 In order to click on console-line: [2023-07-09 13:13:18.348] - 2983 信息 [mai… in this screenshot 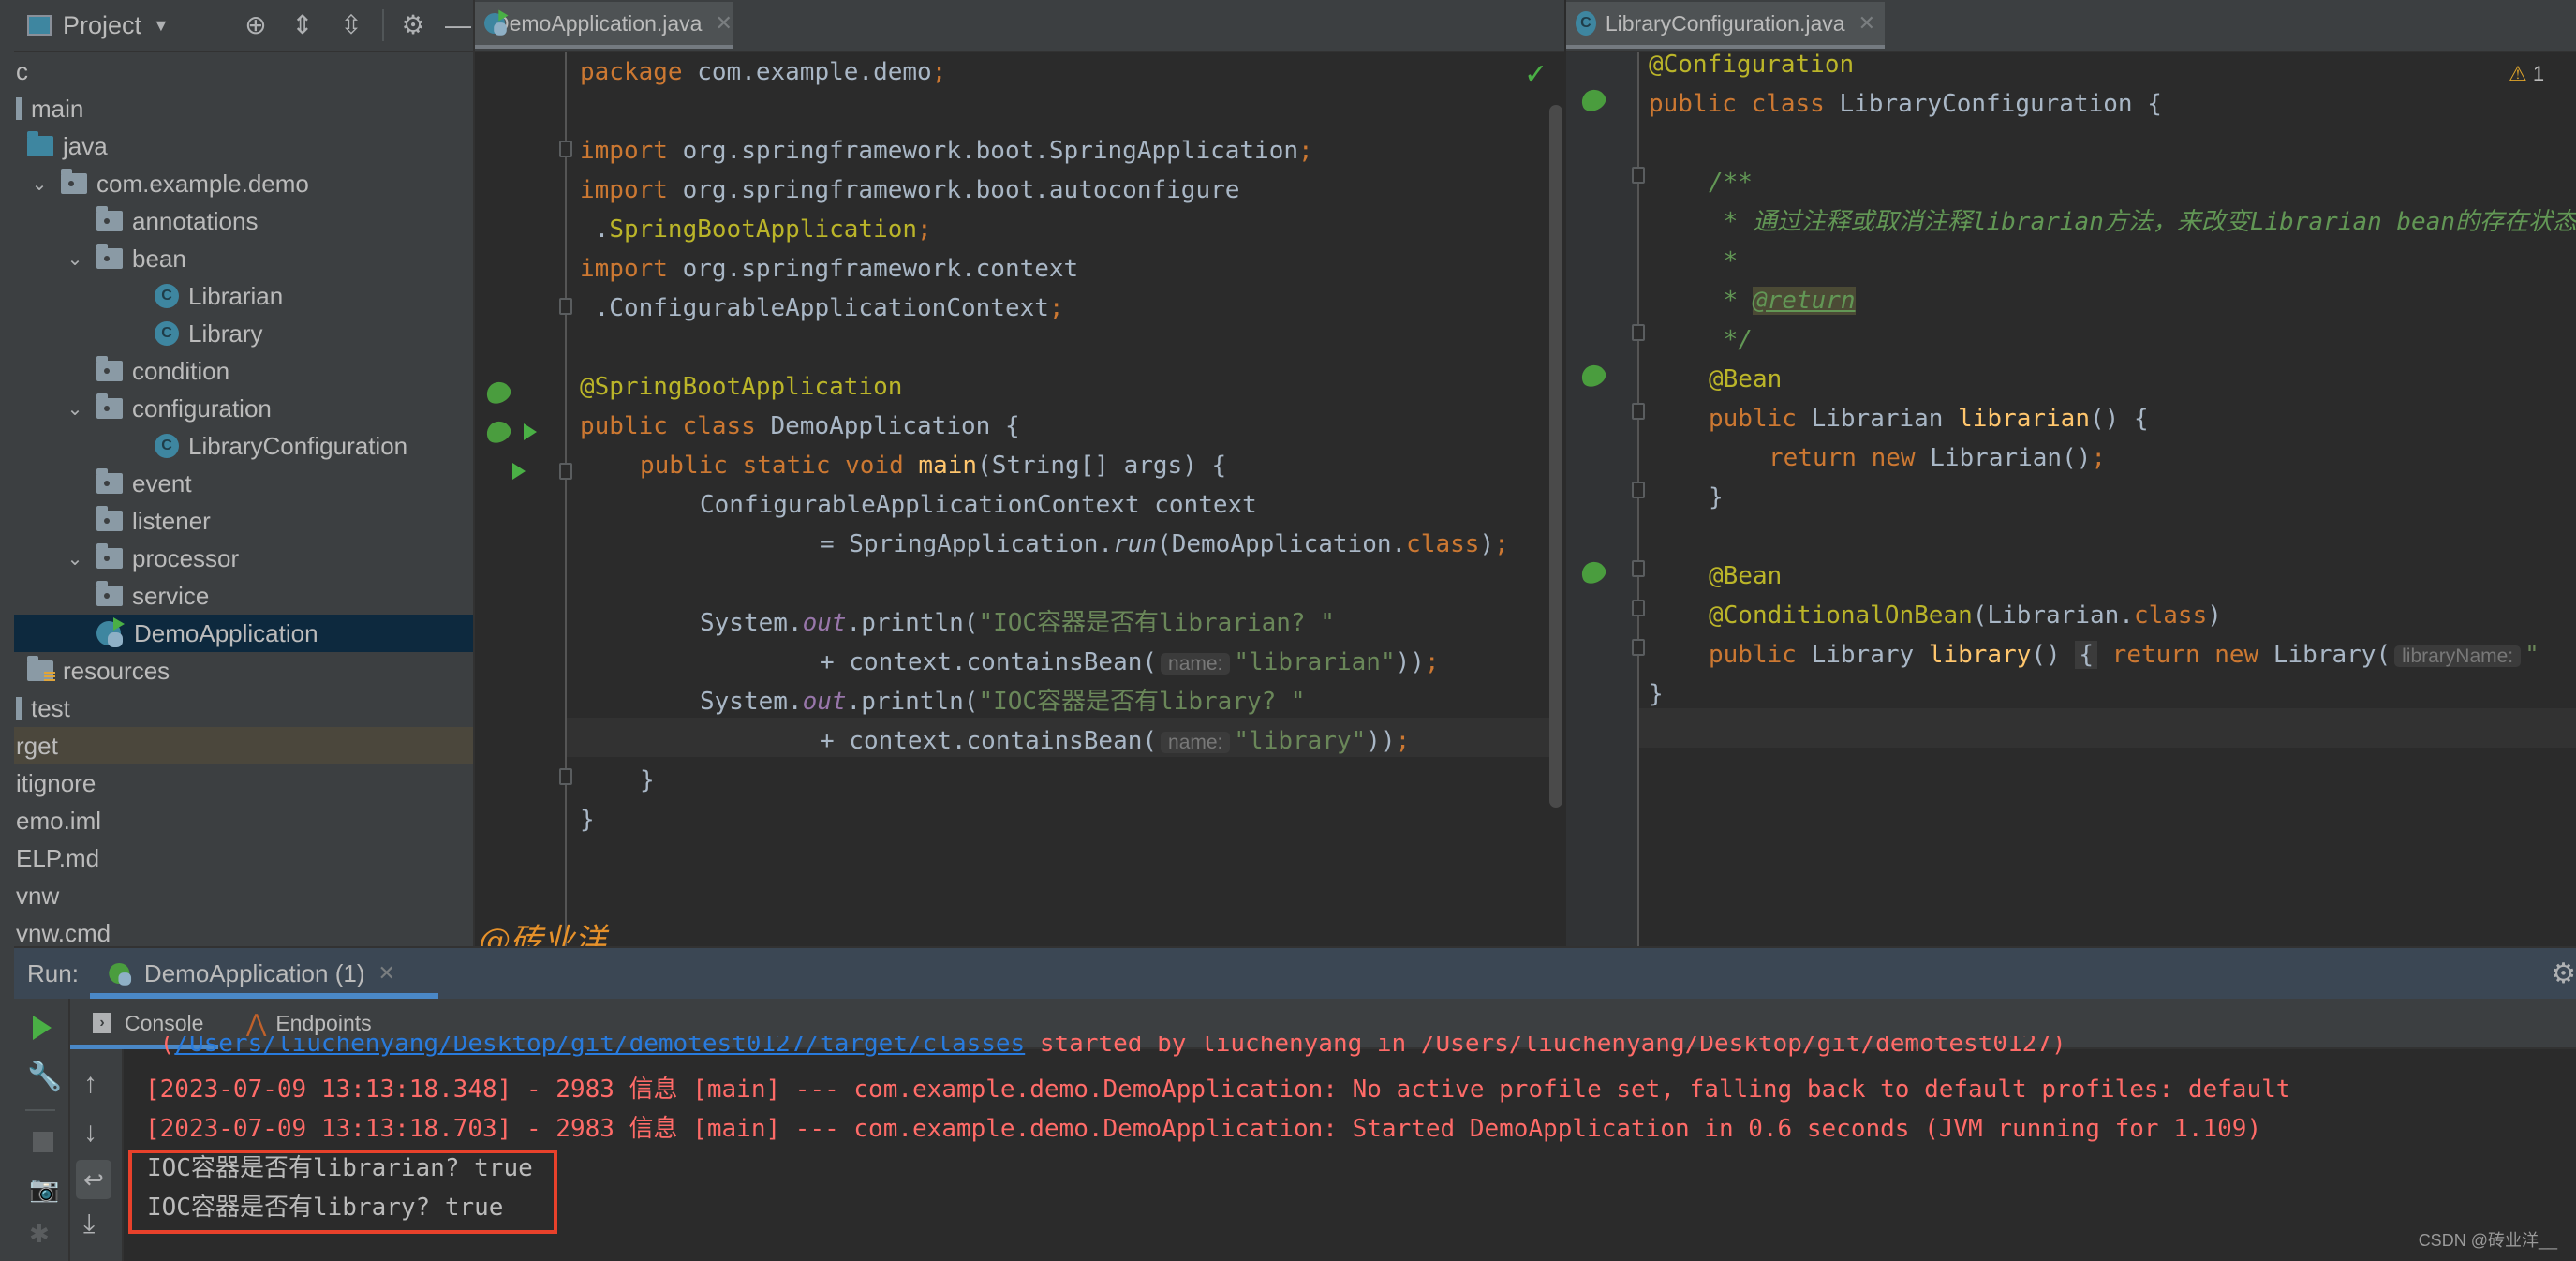, I will do `click(1218, 1090)`.